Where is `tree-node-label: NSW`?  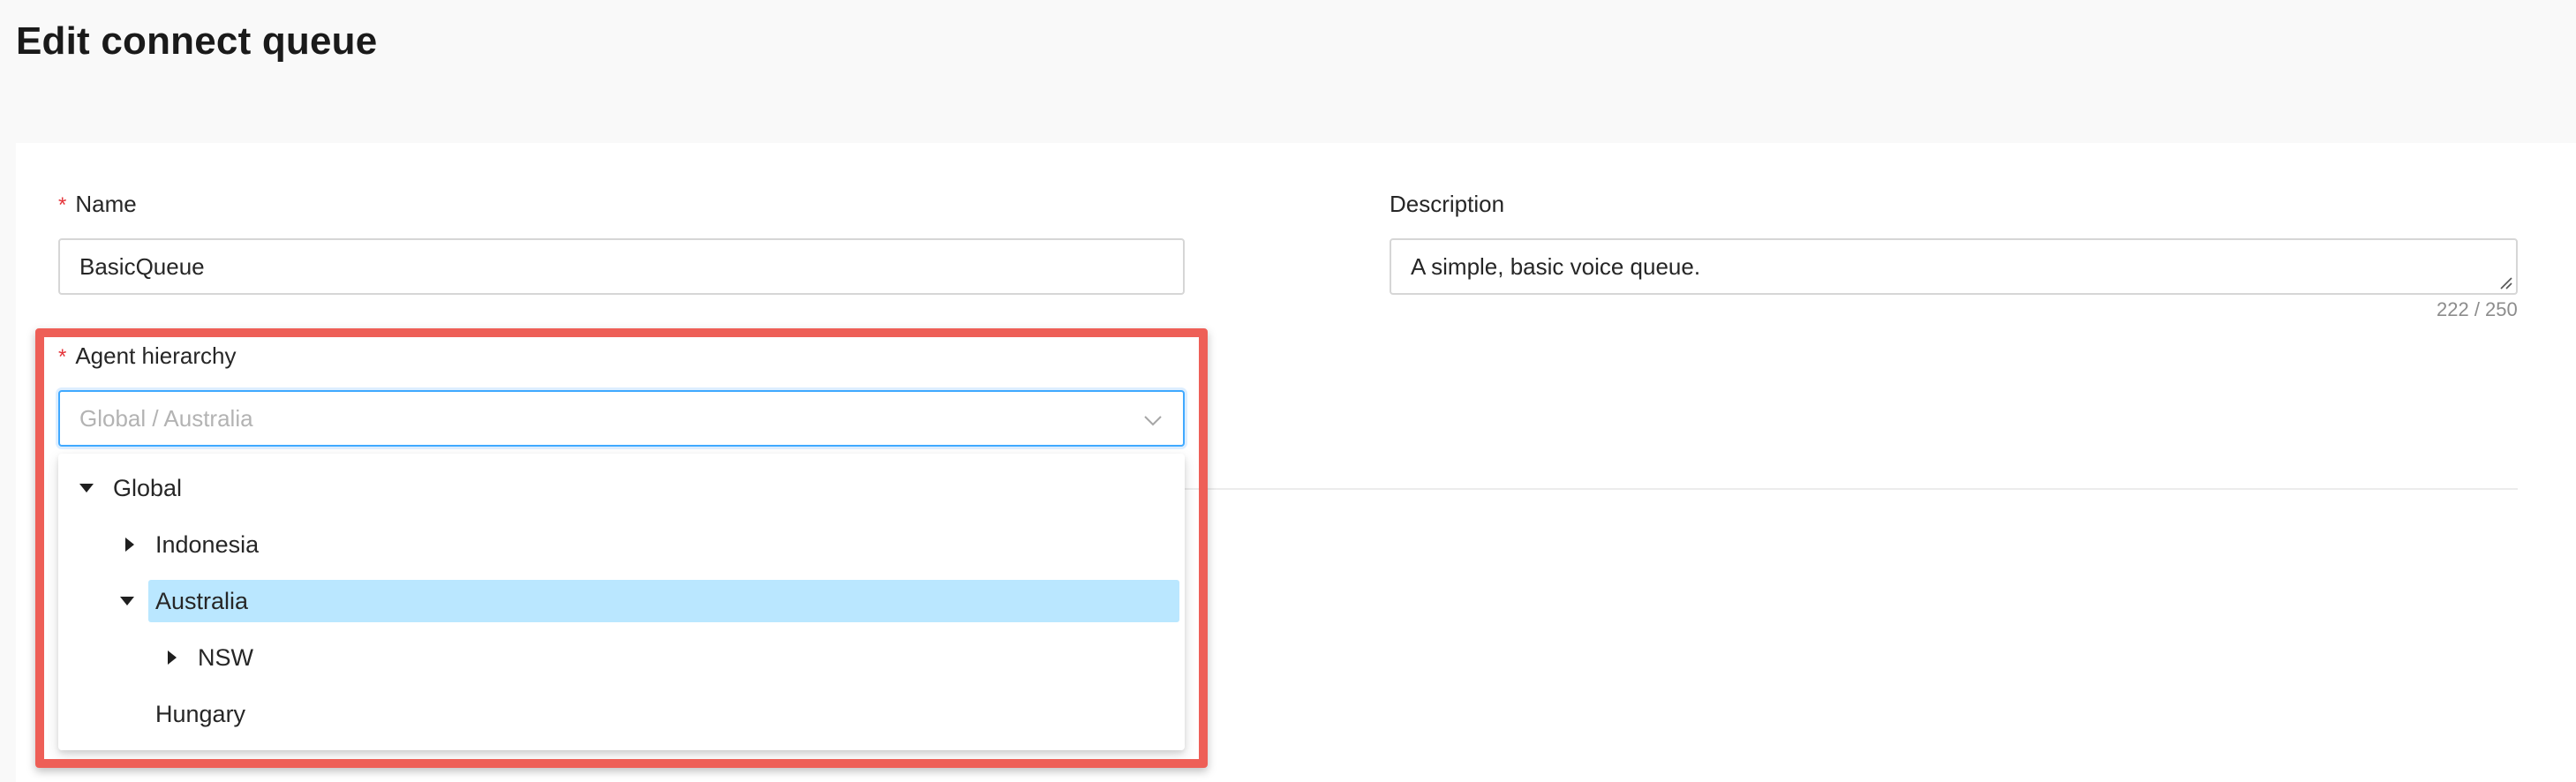 tree-node-label: NSW is located at coordinates (226, 657).